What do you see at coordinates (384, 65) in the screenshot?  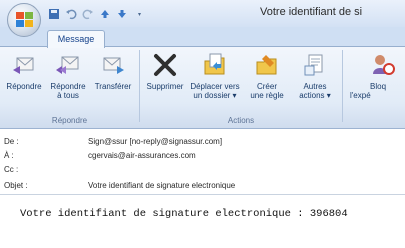 I see `block-sender-icon` at bounding box center [384, 65].